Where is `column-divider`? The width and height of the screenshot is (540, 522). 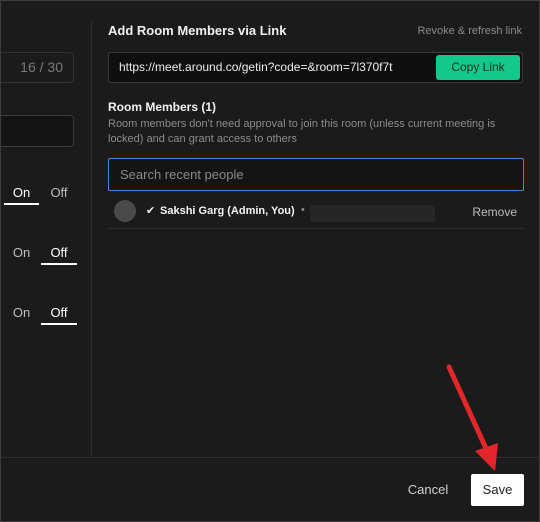
column-divider is located at coordinates (91, 239).